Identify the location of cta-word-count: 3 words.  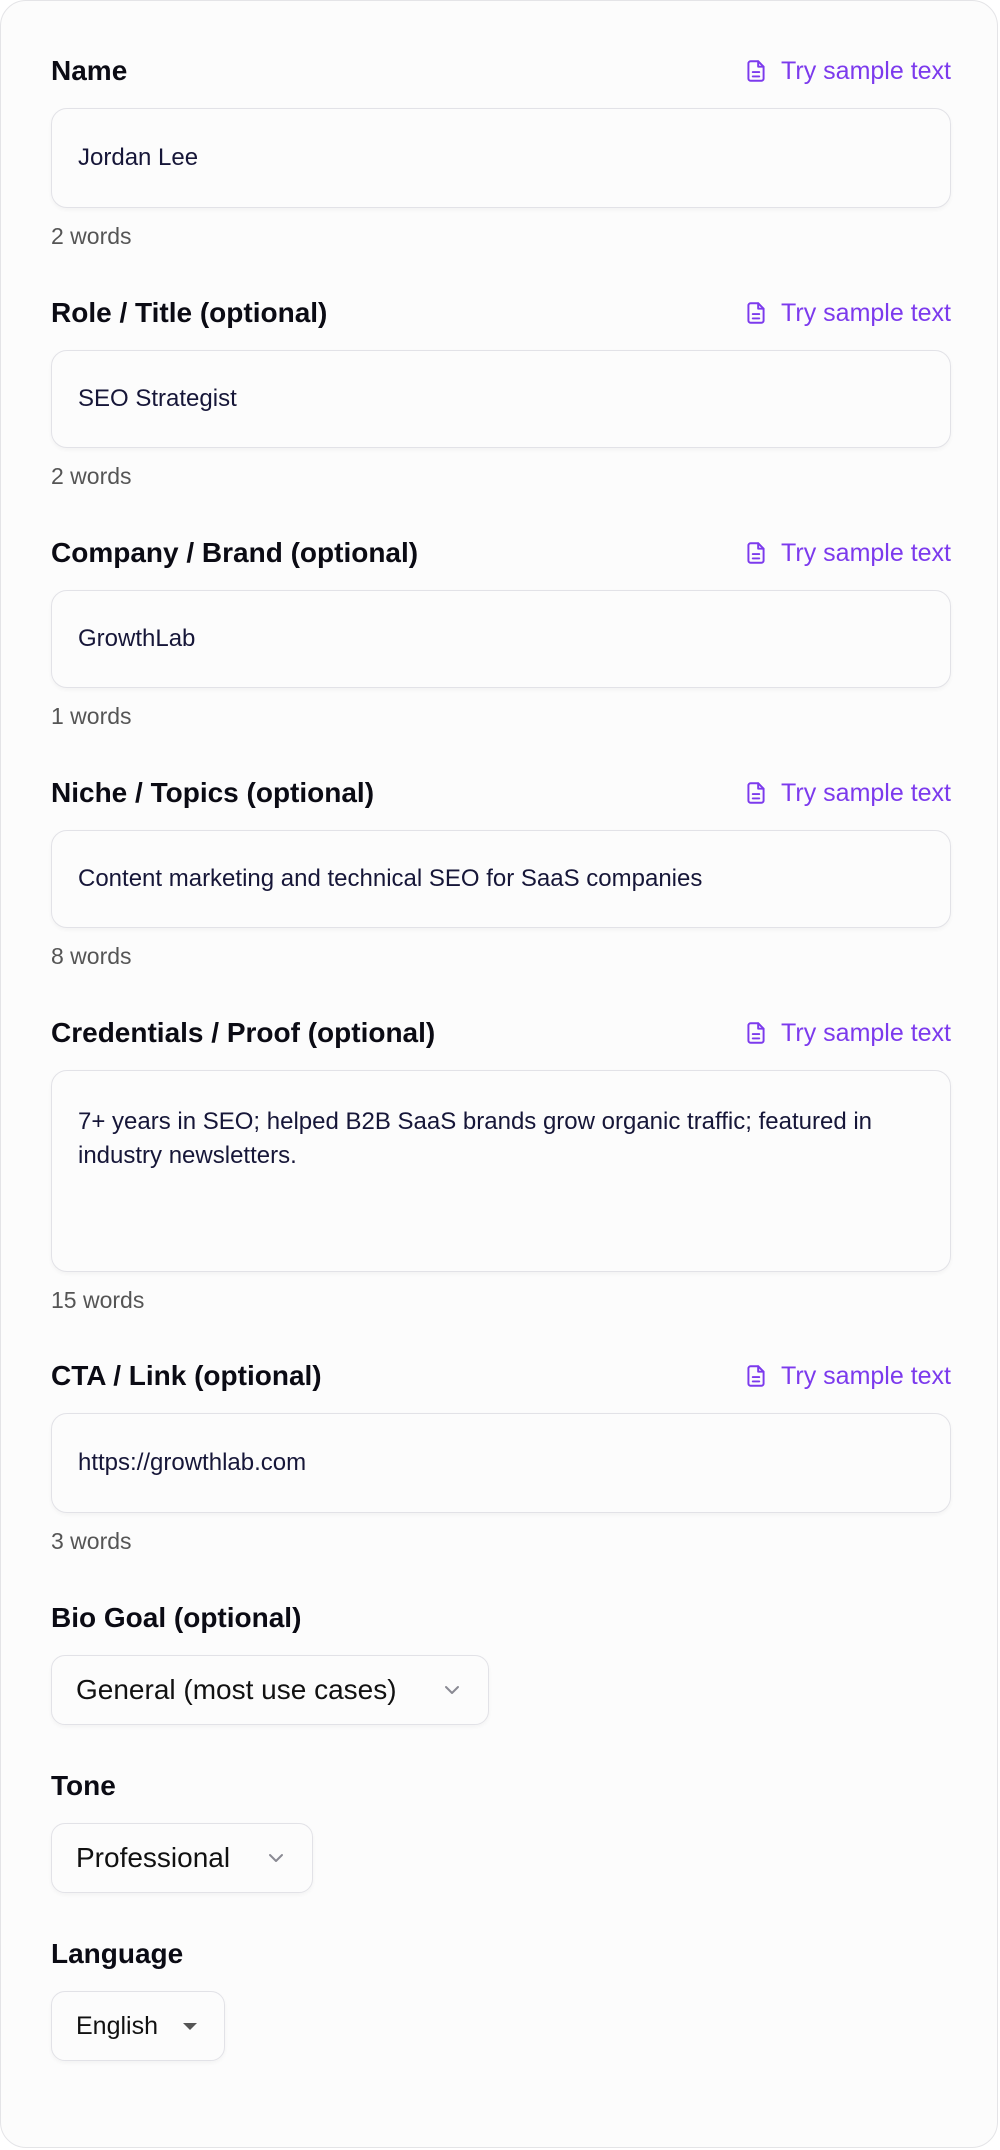
(91, 1541).